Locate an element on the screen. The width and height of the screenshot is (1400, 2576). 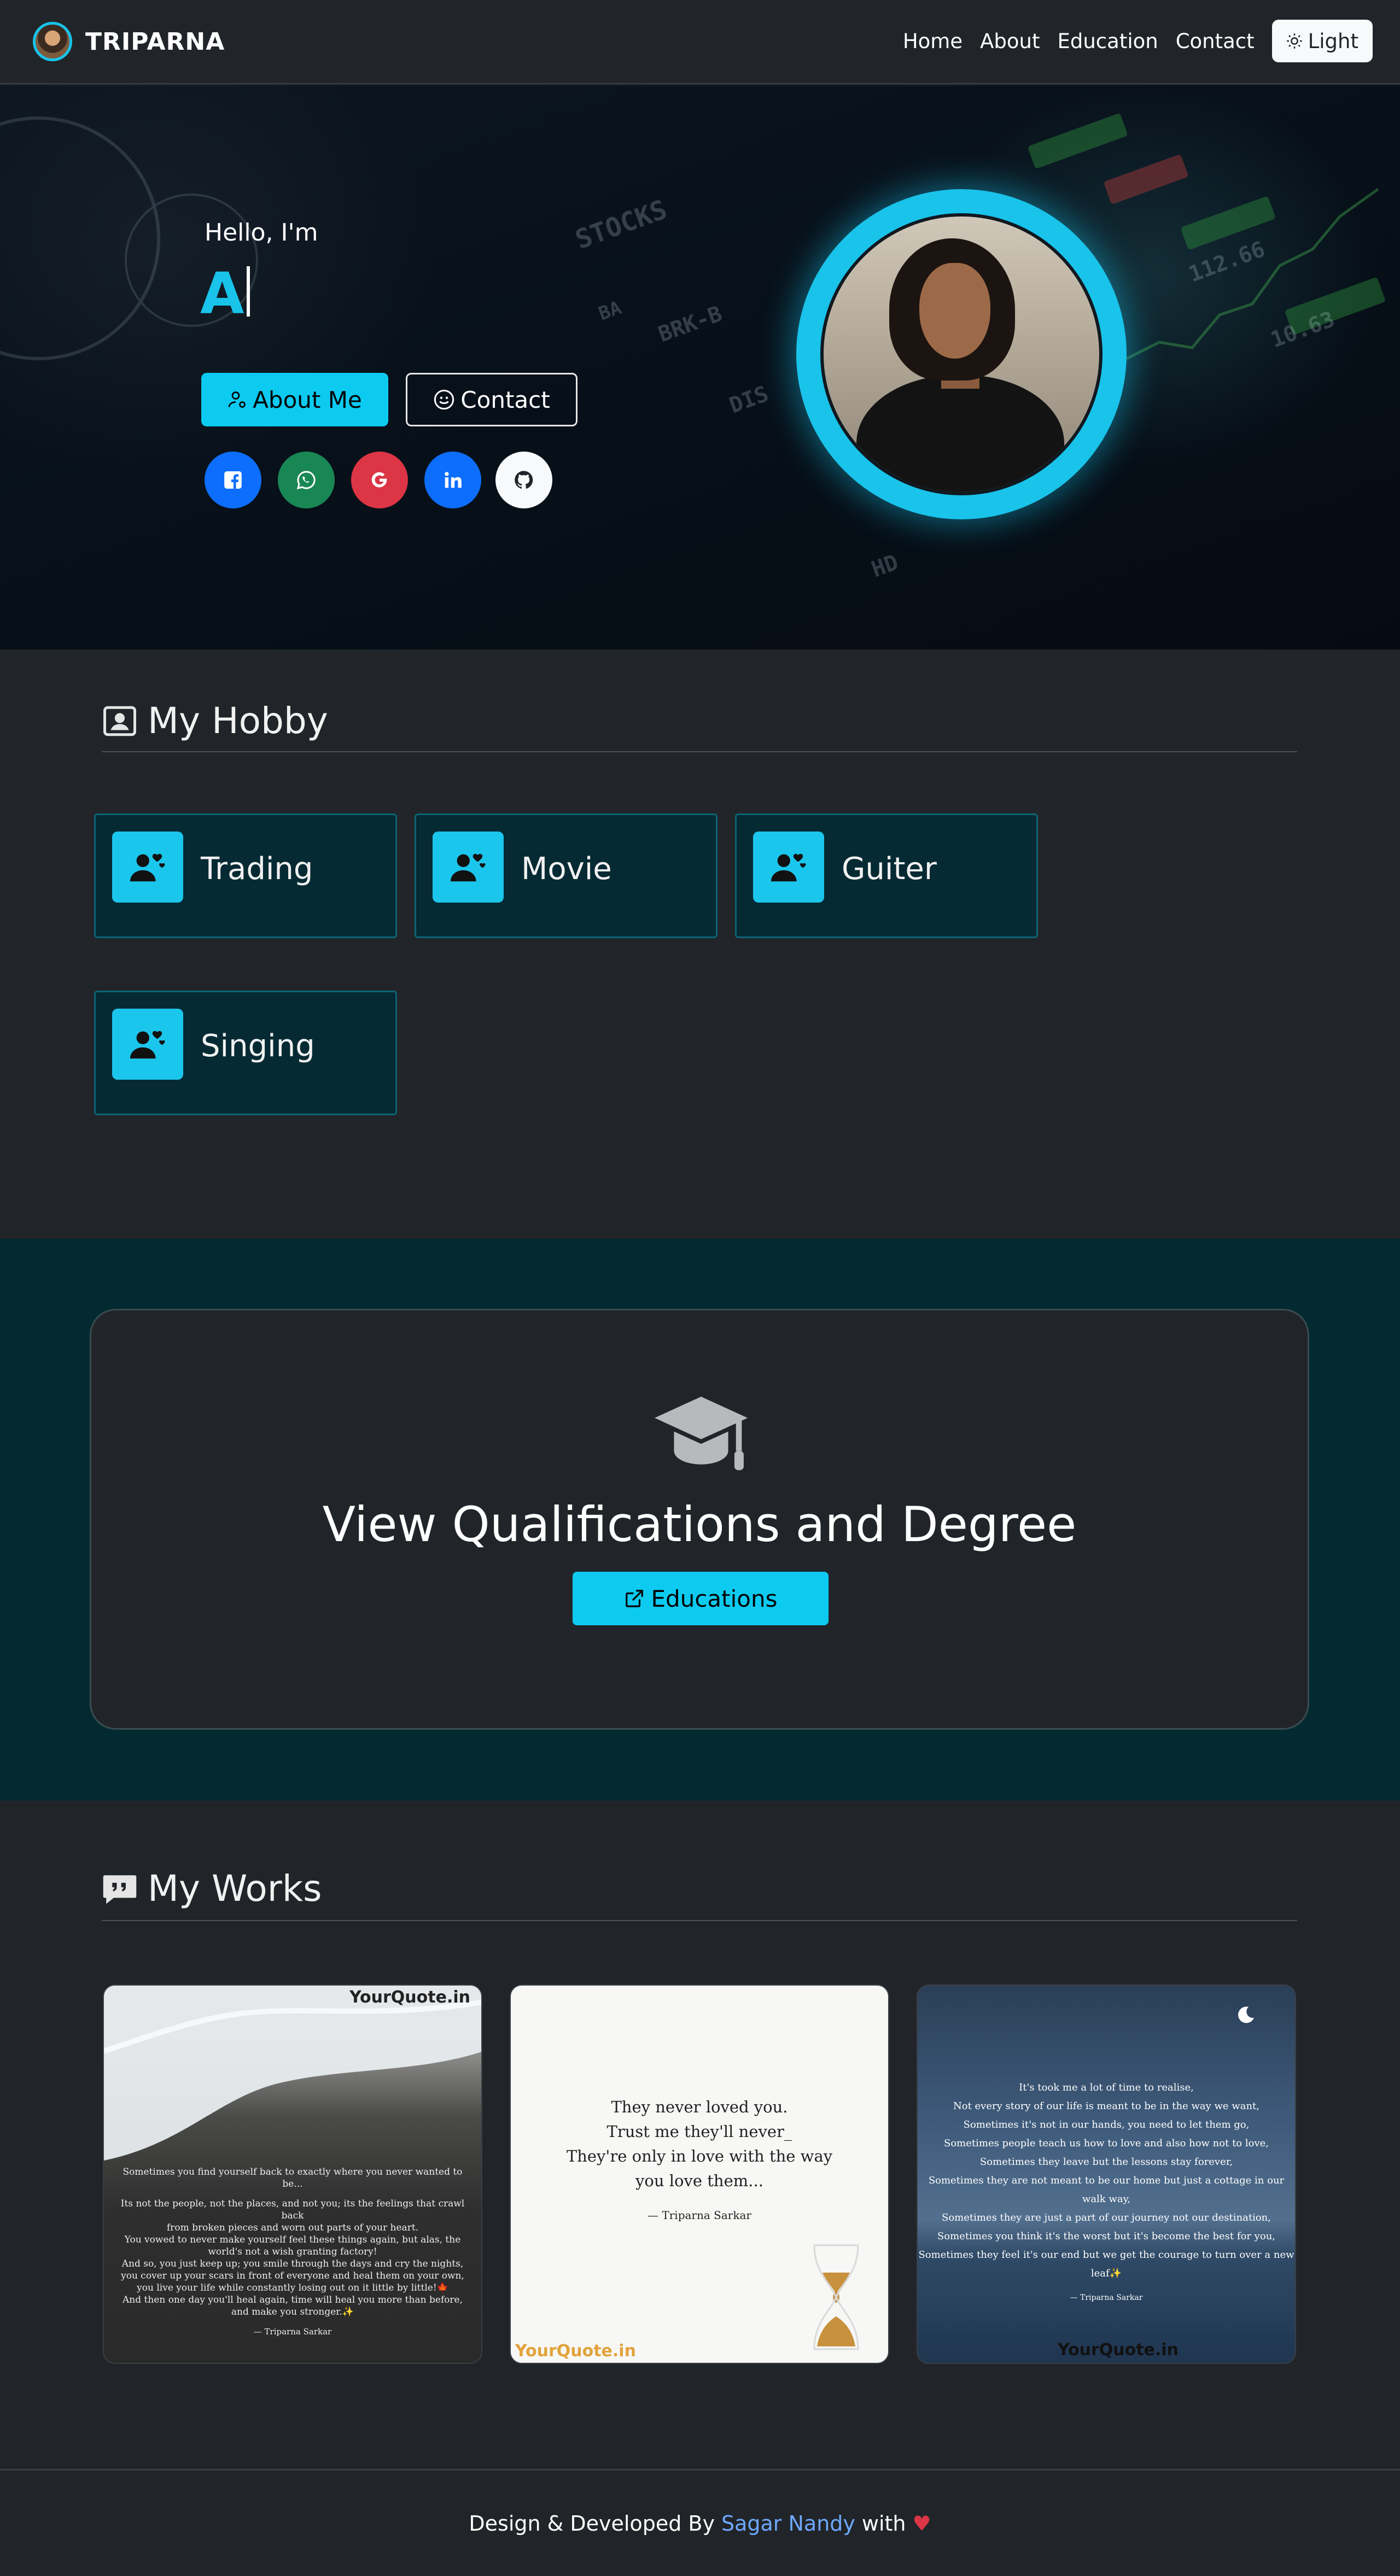
facebook-icon is located at coordinates (233, 480).